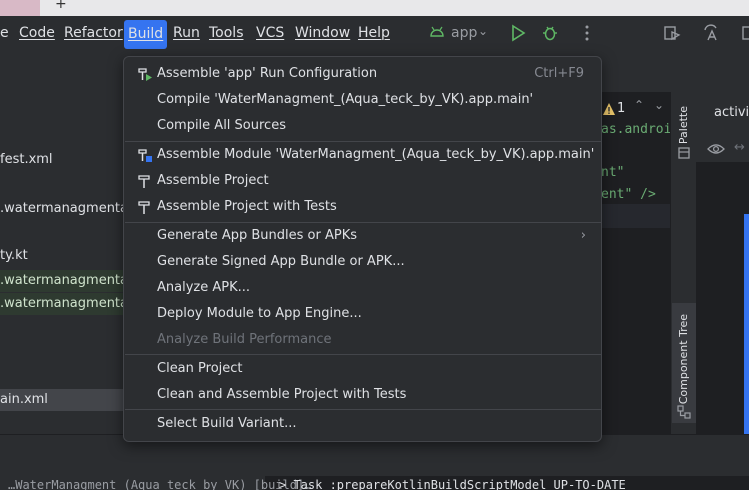 Image resolution: width=749 pixels, height=490 pixels. What do you see at coordinates (26, 159) in the screenshot?
I see `project-file-manifest: fest.xml` at bounding box center [26, 159].